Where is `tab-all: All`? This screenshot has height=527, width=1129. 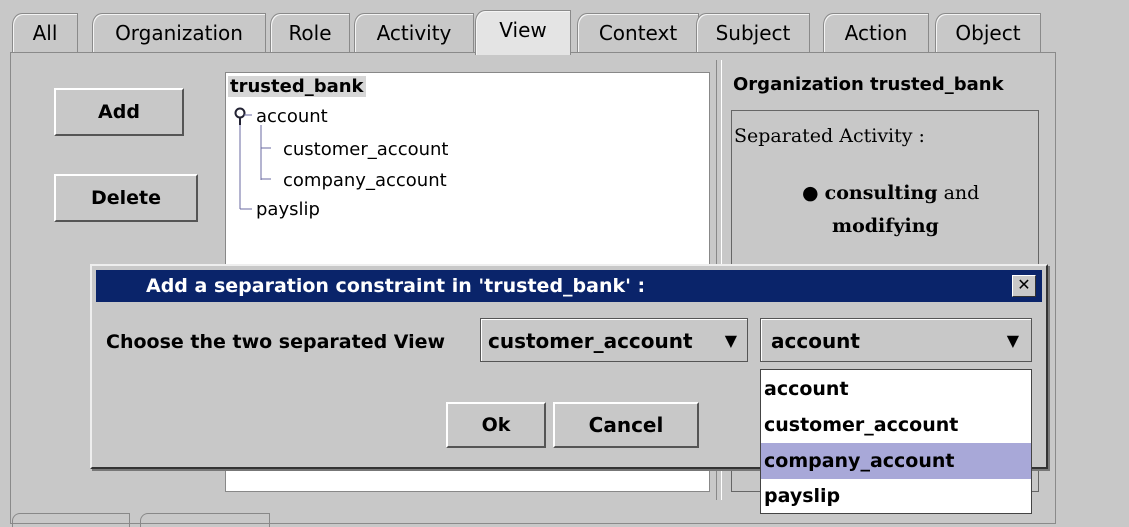 tab-all: All is located at coordinates (45, 33).